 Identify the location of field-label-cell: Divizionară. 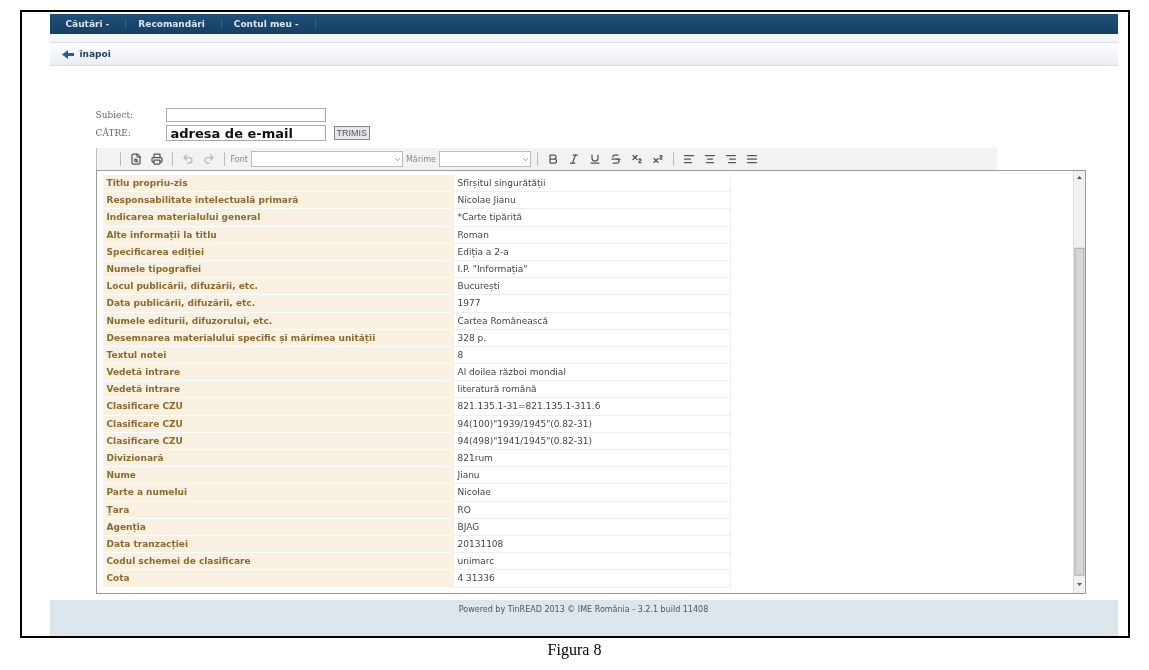
(277, 459).